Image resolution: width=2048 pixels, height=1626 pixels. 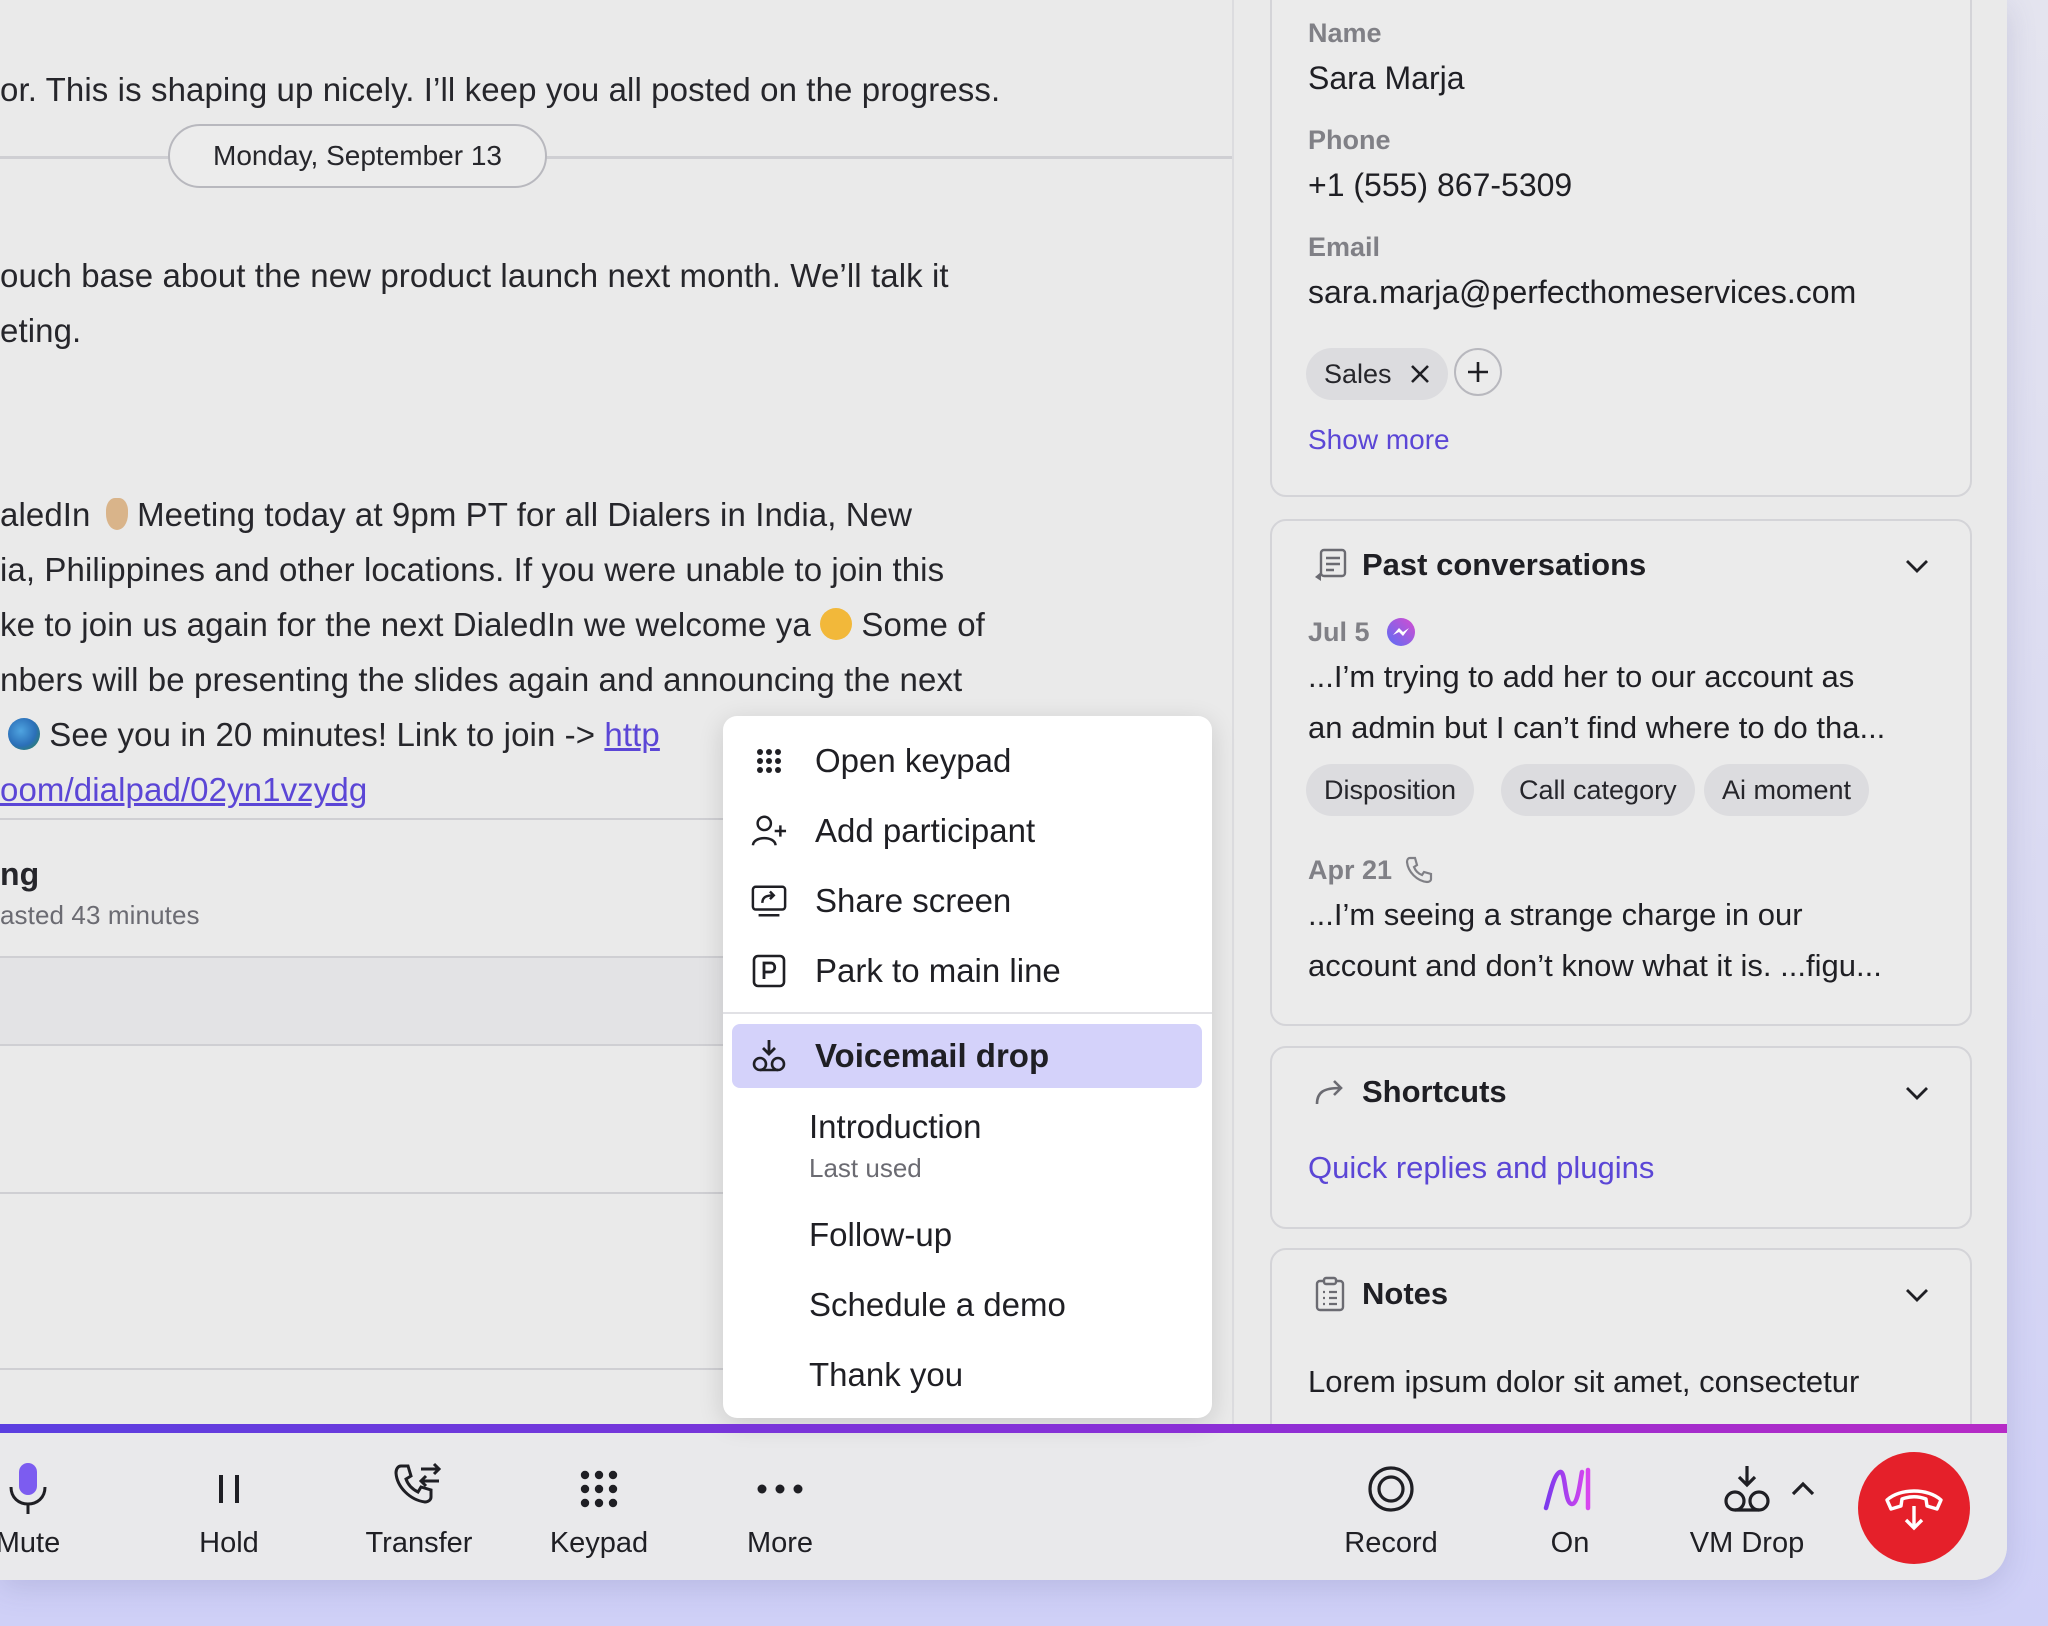 What do you see at coordinates (1390, 790) in the screenshot?
I see `disposition-tag: Disposition` at bounding box center [1390, 790].